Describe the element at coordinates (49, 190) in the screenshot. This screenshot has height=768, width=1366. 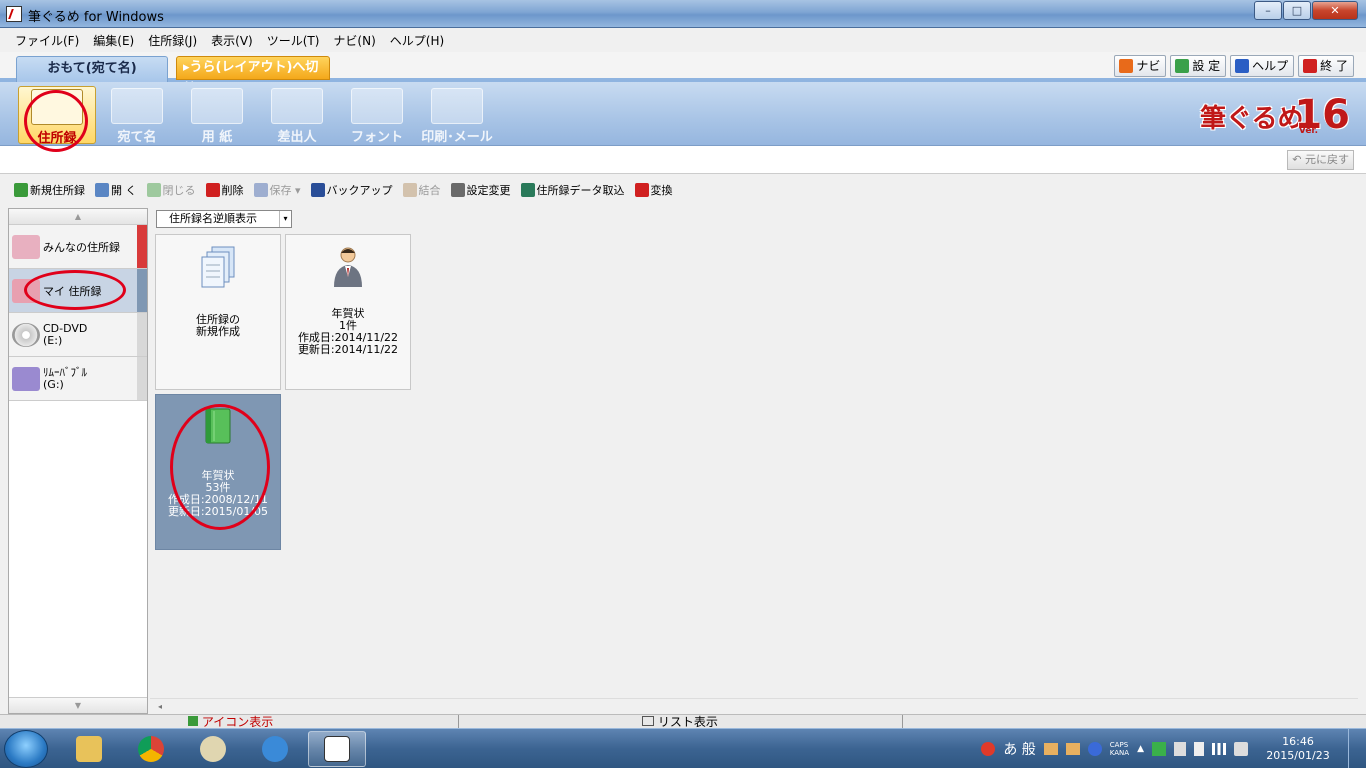
I see `toolbar-item-0: 新規住所録` at that location.